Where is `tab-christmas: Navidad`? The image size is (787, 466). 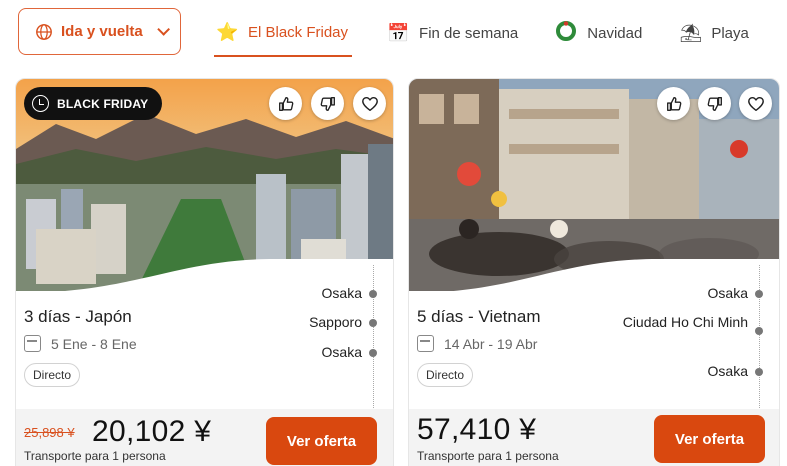
tab-christmas: Navidad is located at coordinates (598, 33).